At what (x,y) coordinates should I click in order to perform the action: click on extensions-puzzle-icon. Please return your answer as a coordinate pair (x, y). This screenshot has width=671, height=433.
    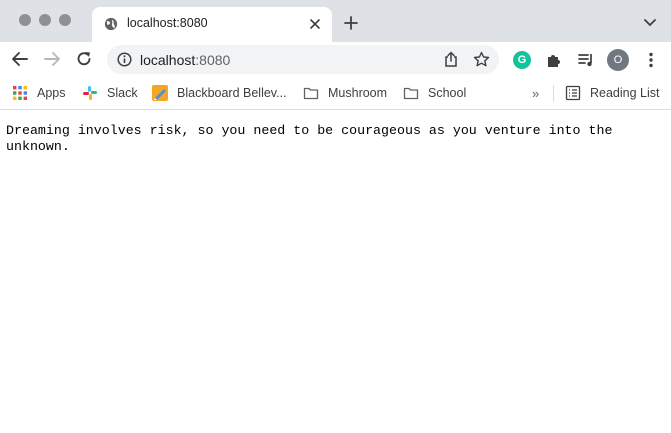
    Looking at the image, I should click on (554, 60).